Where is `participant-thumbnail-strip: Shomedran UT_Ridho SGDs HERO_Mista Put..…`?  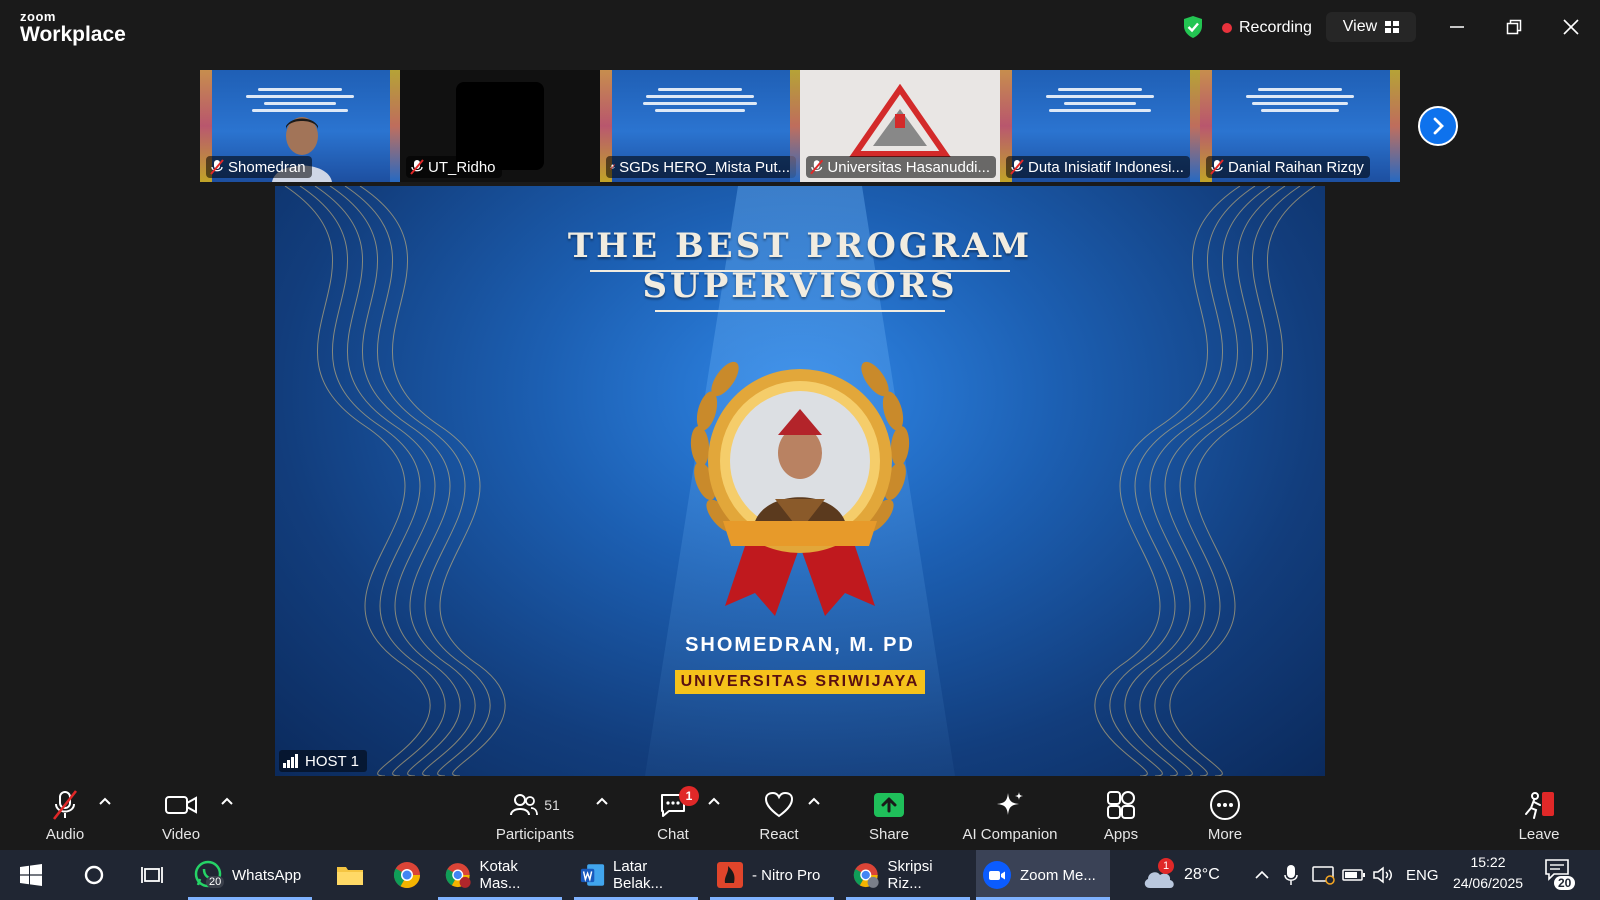
participant-thumbnail-strip: Shomedran UT_Ridho SGDs HERO_Mista Put..… is located at coordinates (800, 126).